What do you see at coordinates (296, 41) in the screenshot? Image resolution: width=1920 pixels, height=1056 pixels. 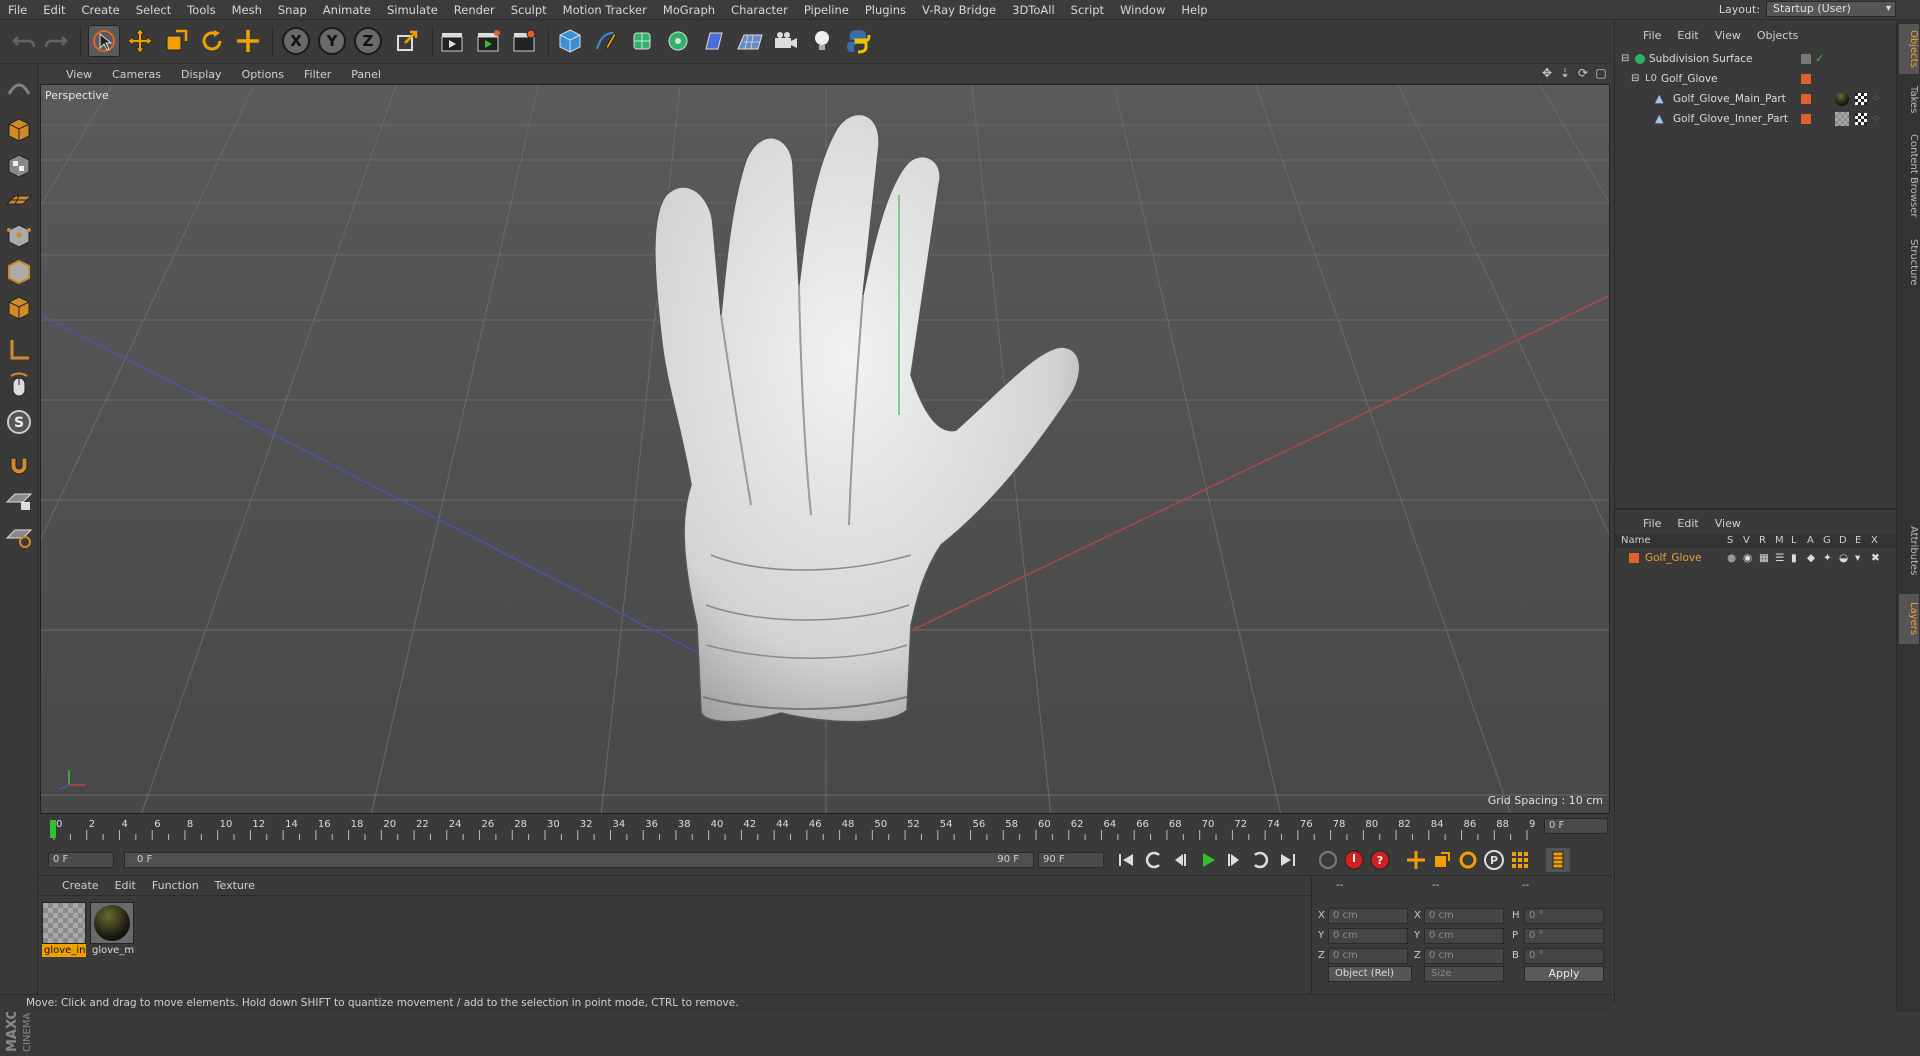 I see `x-axis-lock-button: X` at bounding box center [296, 41].